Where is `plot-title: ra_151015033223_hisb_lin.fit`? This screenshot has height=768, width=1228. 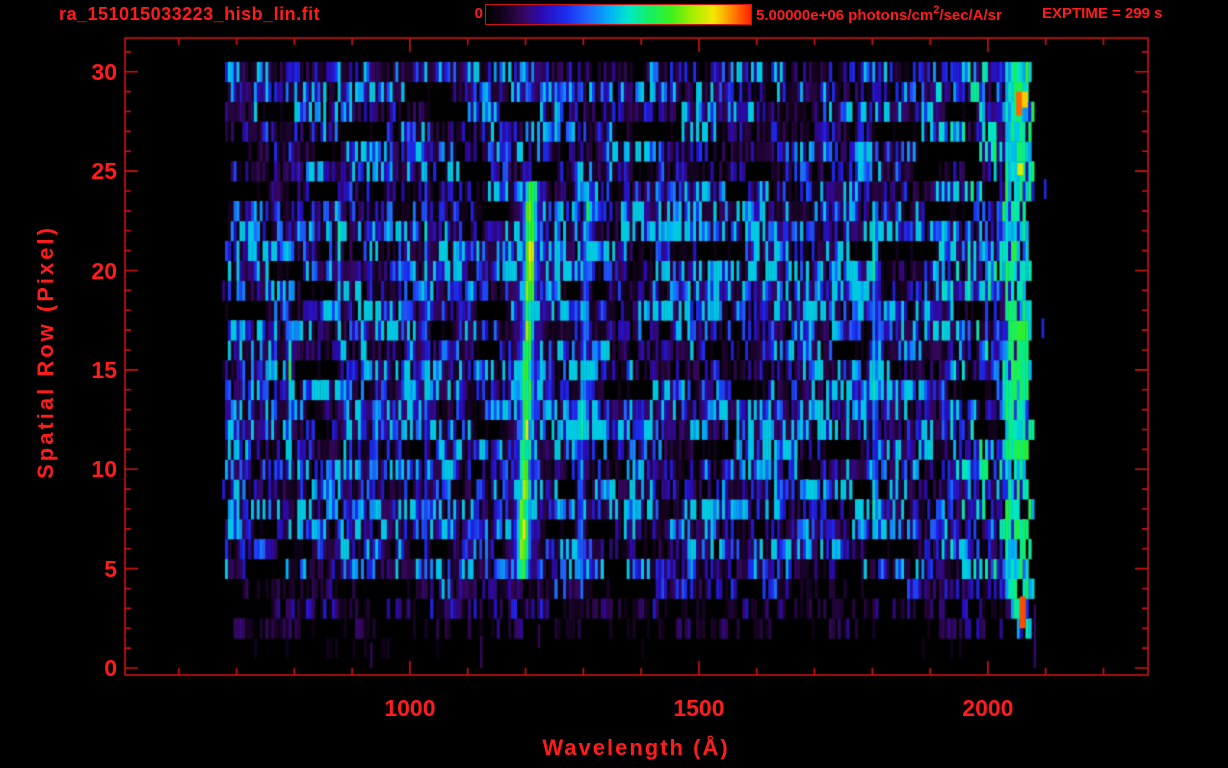 plot-title: ra_151015033223_hisb_lin.fit is located at coordinates (190, 14).